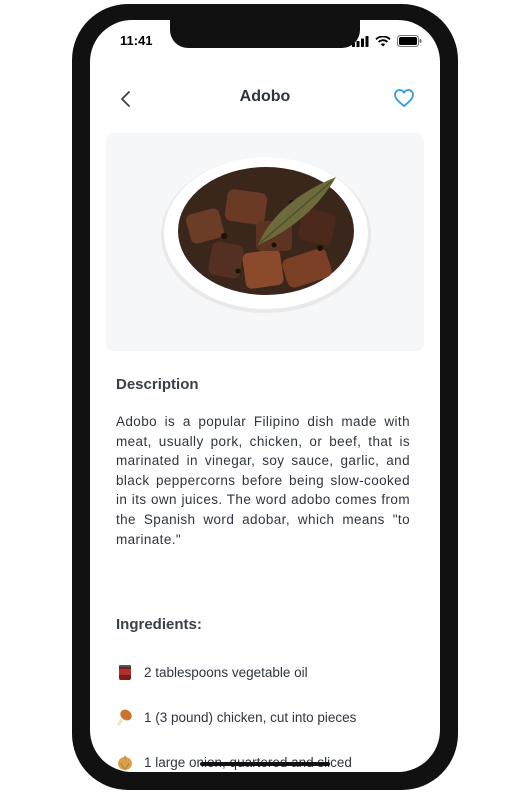 The image size is (520, 796). What do you see at coordinates (159, 624) in the screenshot?
I see `ingredients-heading: Ingredients:` at bounding box center [159, 624].